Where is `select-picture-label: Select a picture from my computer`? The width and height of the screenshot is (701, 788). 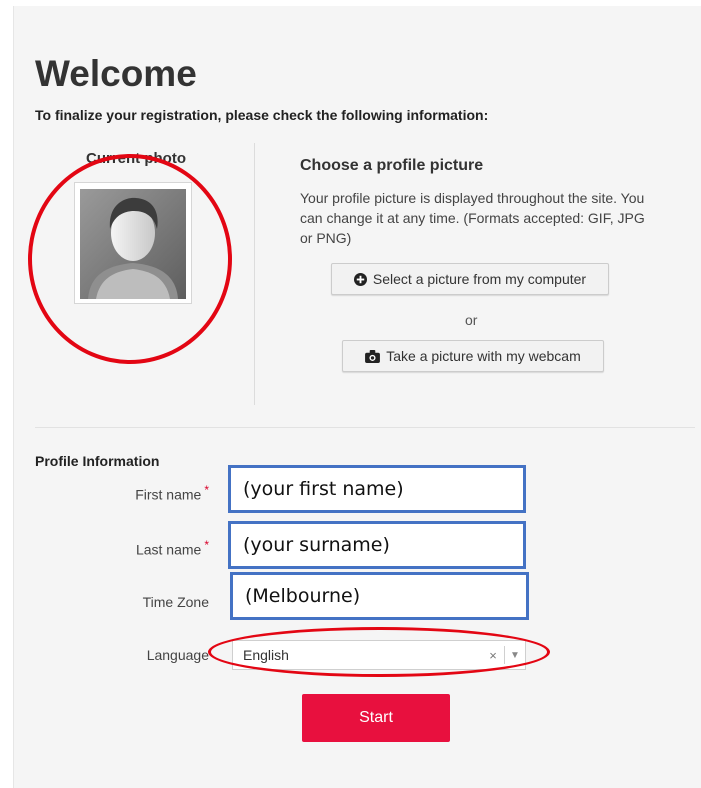 select-picture-label: Select a picture from my computer is located at coordinates (479, 279).